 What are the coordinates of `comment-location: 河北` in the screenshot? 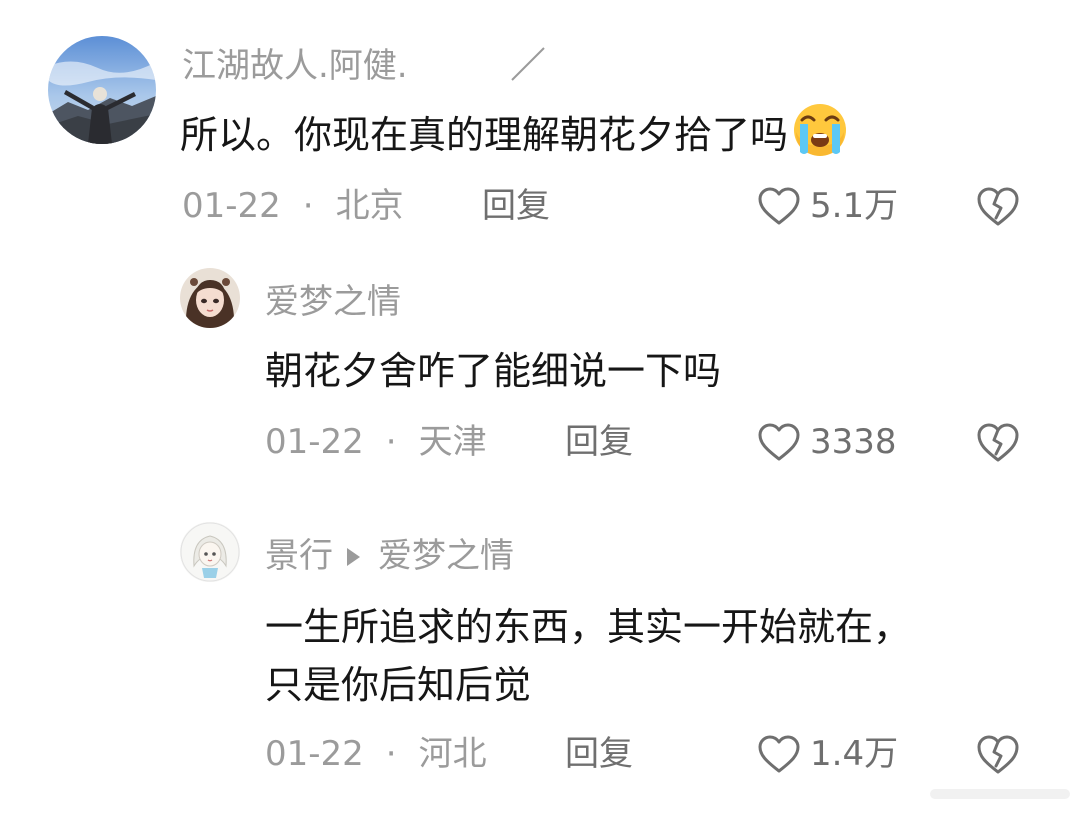 It's located at (452, 754).